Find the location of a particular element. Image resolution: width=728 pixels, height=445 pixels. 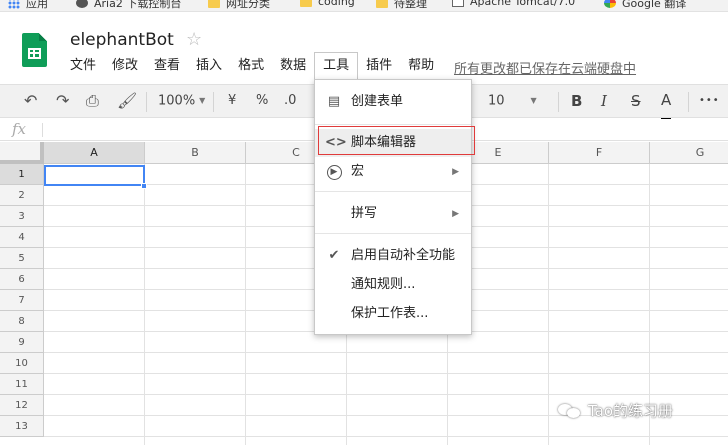

save-status-link: 所有更改都已保存在云端硬盘中 is located at coordinates (545, 67).